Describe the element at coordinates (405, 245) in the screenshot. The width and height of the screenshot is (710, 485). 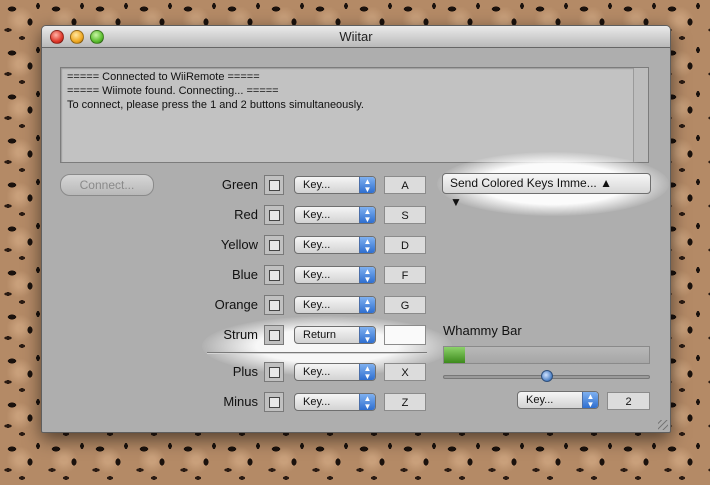
I see `key-field: D` at that location.